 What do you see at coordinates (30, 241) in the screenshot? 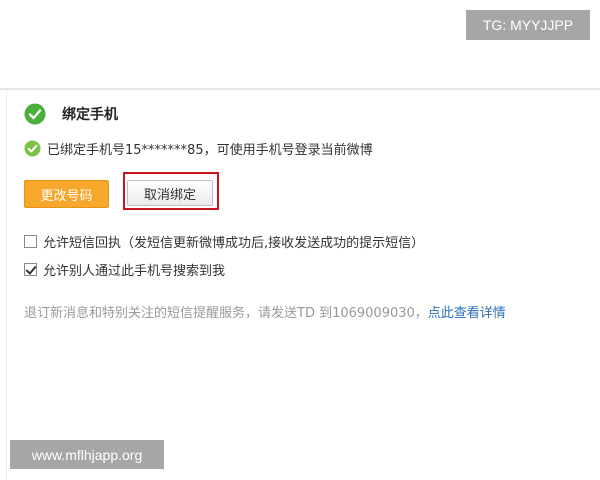
I see `sms-receipt-checkbox` at bounding box center [30, 241].